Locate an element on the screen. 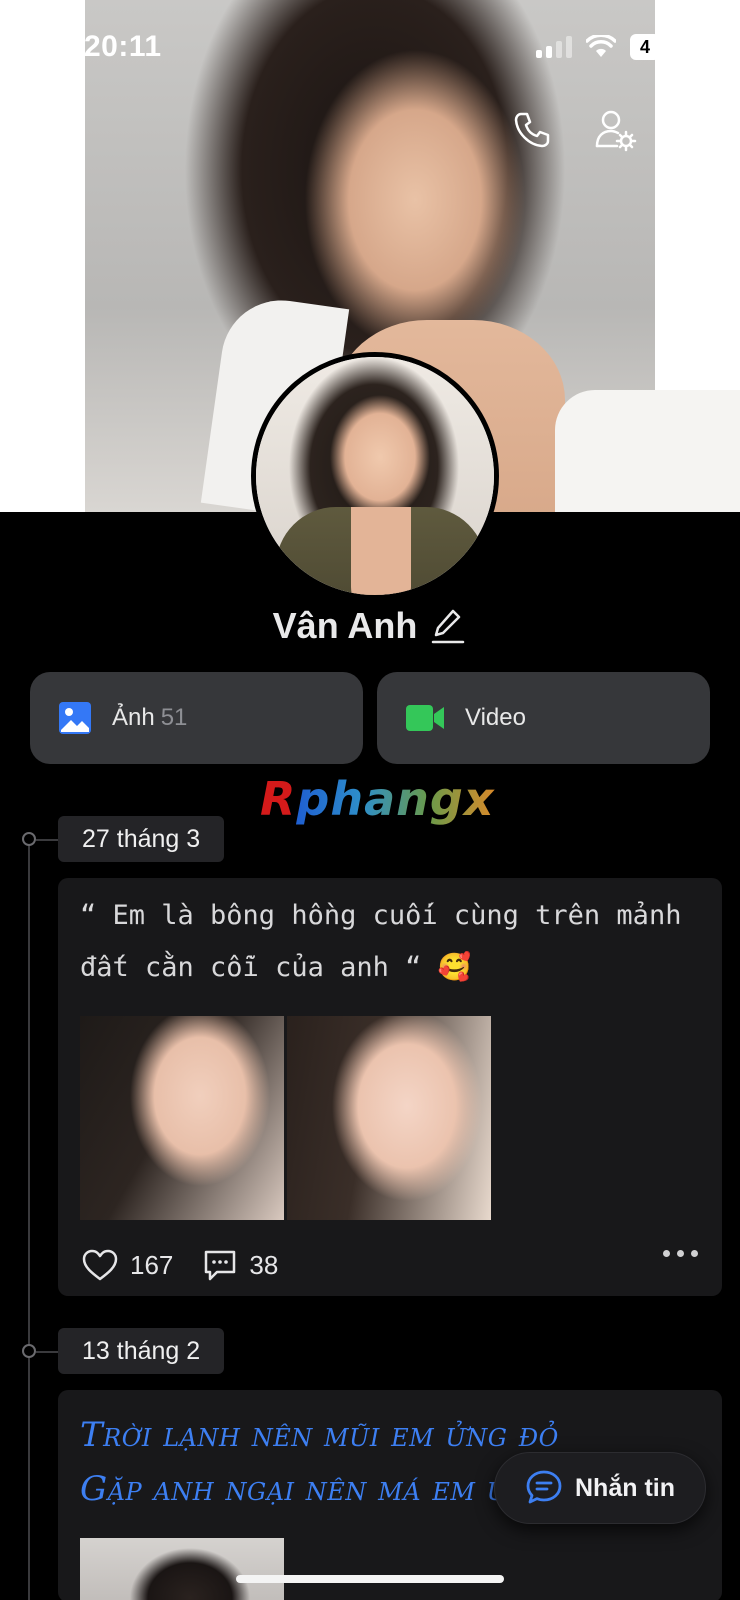 Image resolution: width=740 pixels, height=1600 pixels. profile-name-row: Vân Anh is located at coordinates (370, 626).